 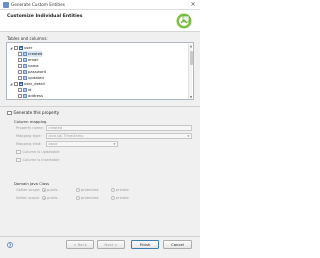 What do you see at coordinates (36, 77) in the screenshot?
I see `tree-item-label: updated` at bounding box center [36, 77].